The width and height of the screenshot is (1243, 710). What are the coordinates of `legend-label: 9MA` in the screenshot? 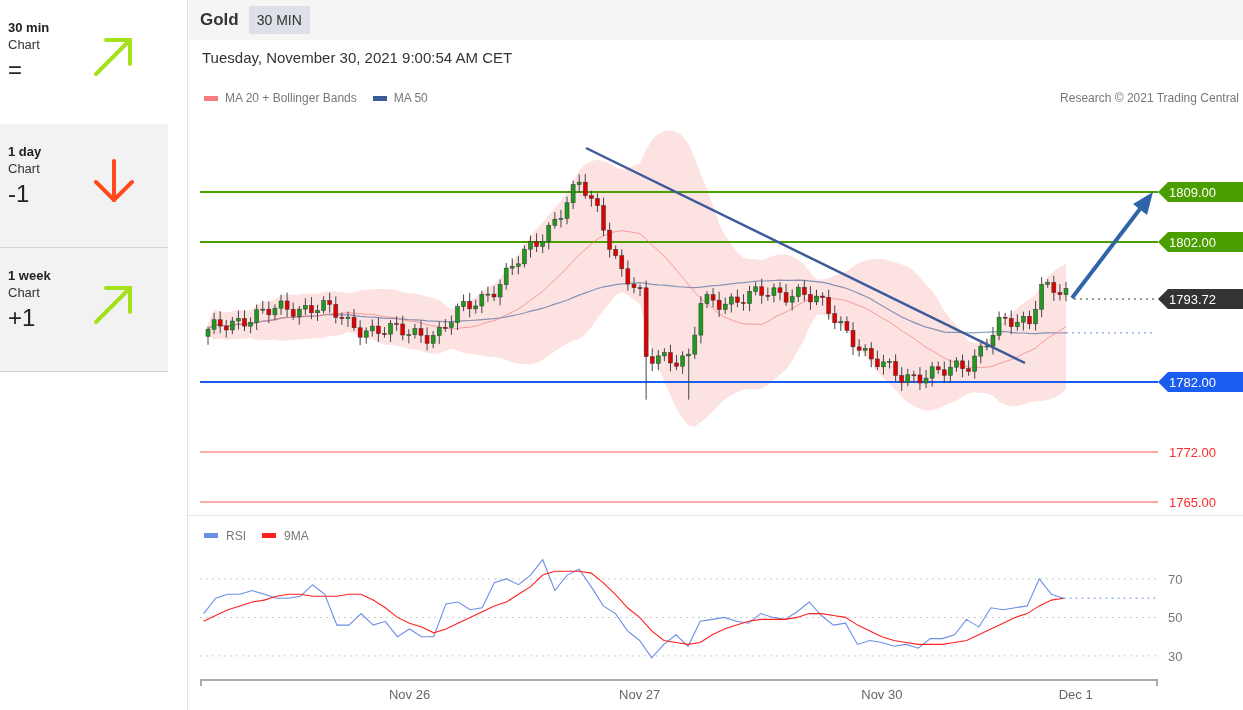 It's located at (296, 536).